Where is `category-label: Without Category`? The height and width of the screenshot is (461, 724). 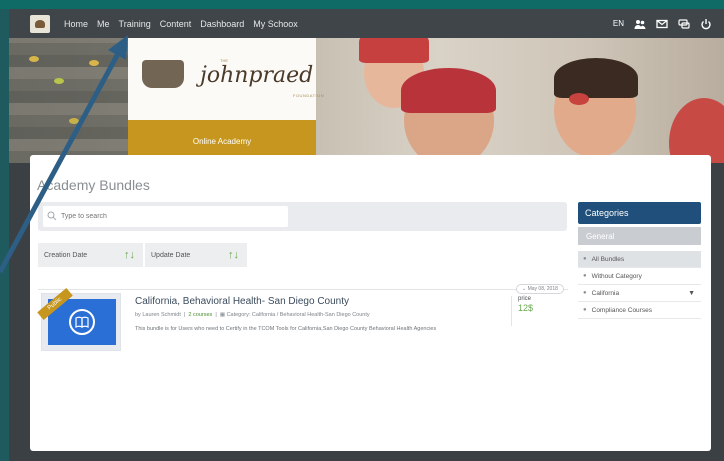 category-label: Without Category is located at coordinates (616, 276).